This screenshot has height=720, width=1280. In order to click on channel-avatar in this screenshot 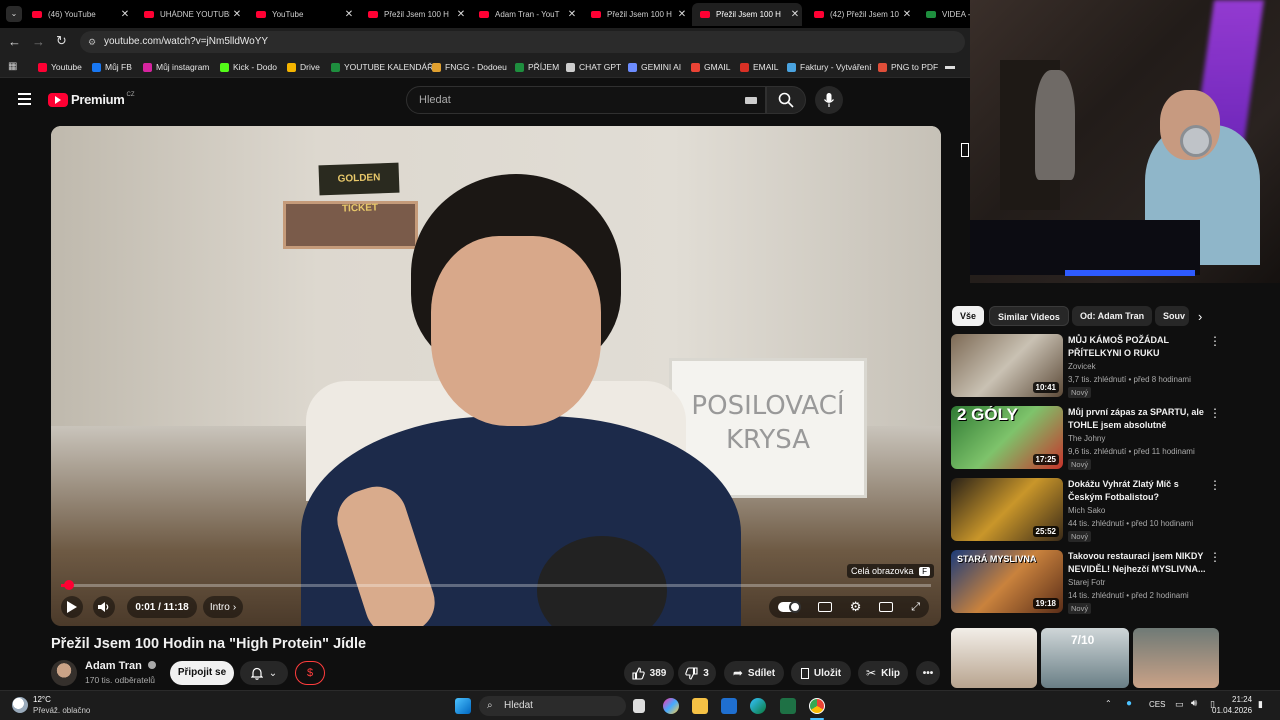, I will do `click(64, 673)`.